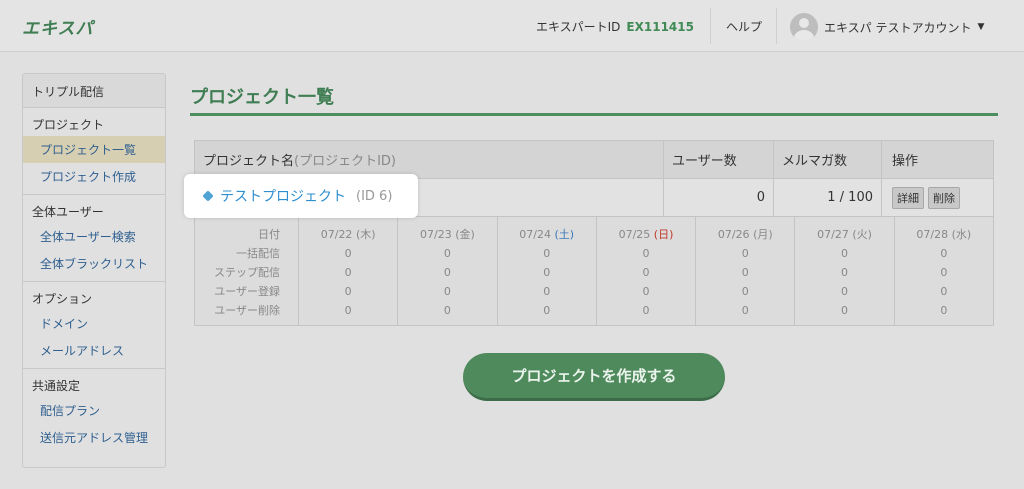 This screenshot has height=489, width=1024. I want to click on user-count: 0, so click(718, 197).